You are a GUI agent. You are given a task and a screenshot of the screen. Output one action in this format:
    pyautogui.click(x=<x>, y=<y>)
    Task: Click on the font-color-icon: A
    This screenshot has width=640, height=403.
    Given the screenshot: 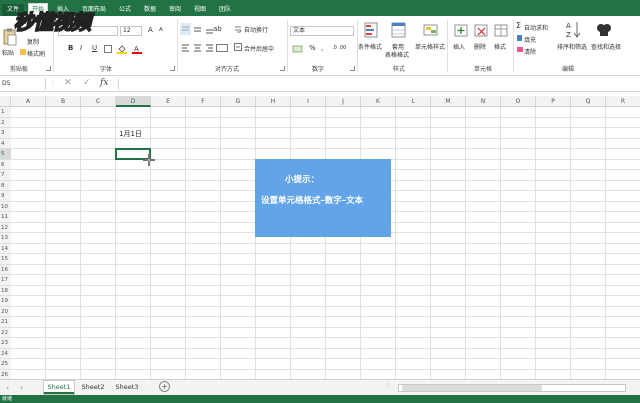 What is the action you would take?
    pyautogui.click(x=137, y=49)
    